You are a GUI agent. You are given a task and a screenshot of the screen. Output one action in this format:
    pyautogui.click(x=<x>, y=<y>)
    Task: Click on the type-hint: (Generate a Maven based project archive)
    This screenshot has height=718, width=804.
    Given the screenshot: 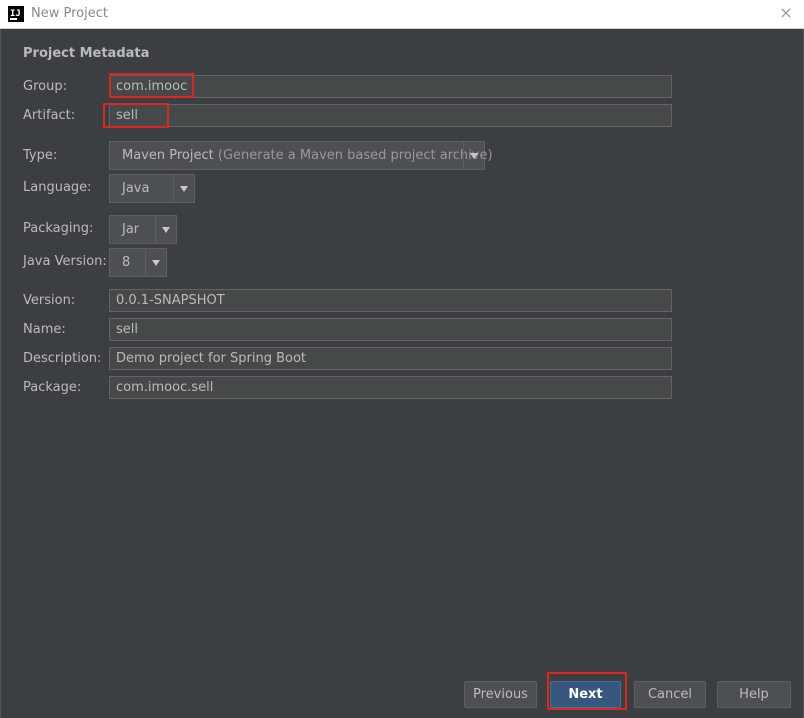 What is the action you would take?
    pyautogui.click(x=353, y=155)
    